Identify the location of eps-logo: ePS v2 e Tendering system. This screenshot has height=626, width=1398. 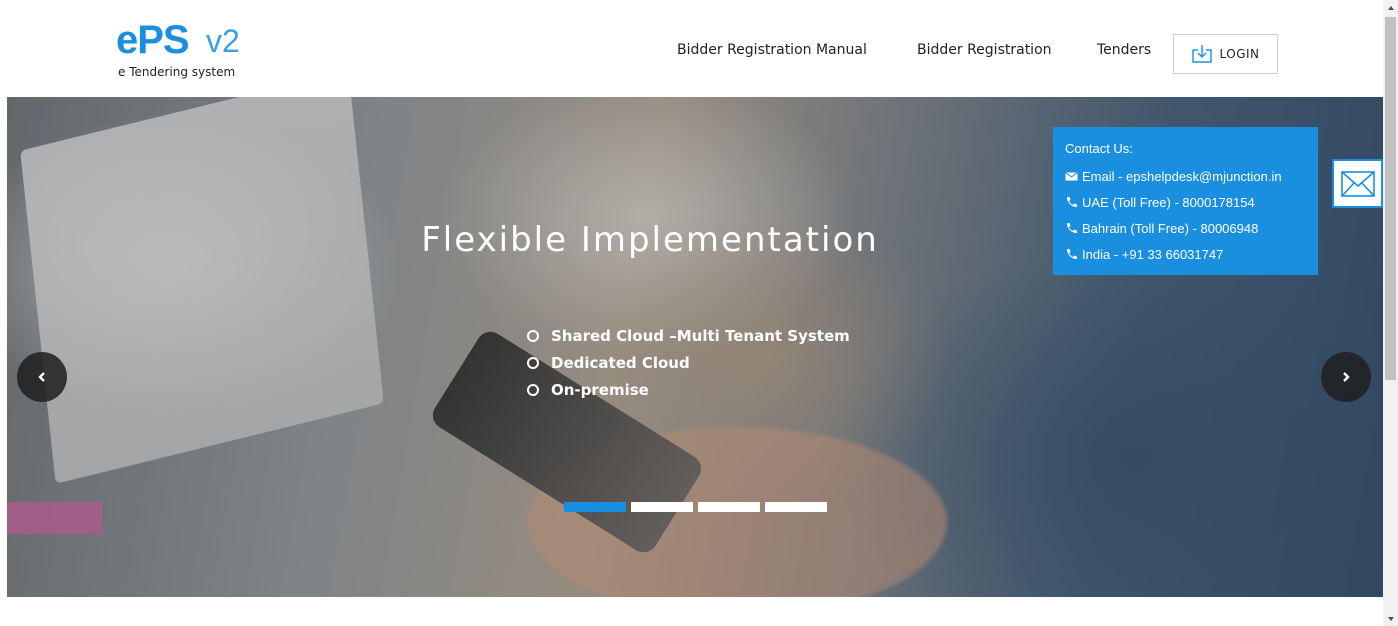
(191, 51).